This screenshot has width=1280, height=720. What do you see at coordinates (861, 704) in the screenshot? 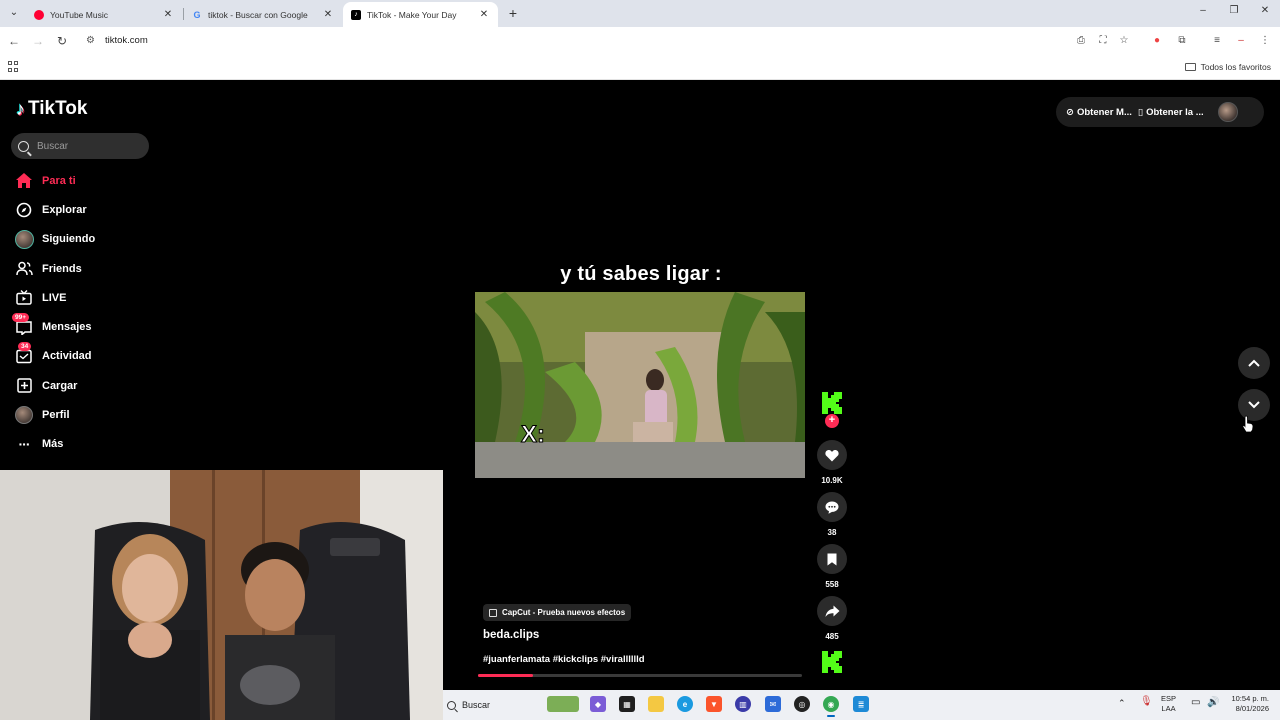
I see `notepad-icon: ≣` at bounding box center [861, 704].